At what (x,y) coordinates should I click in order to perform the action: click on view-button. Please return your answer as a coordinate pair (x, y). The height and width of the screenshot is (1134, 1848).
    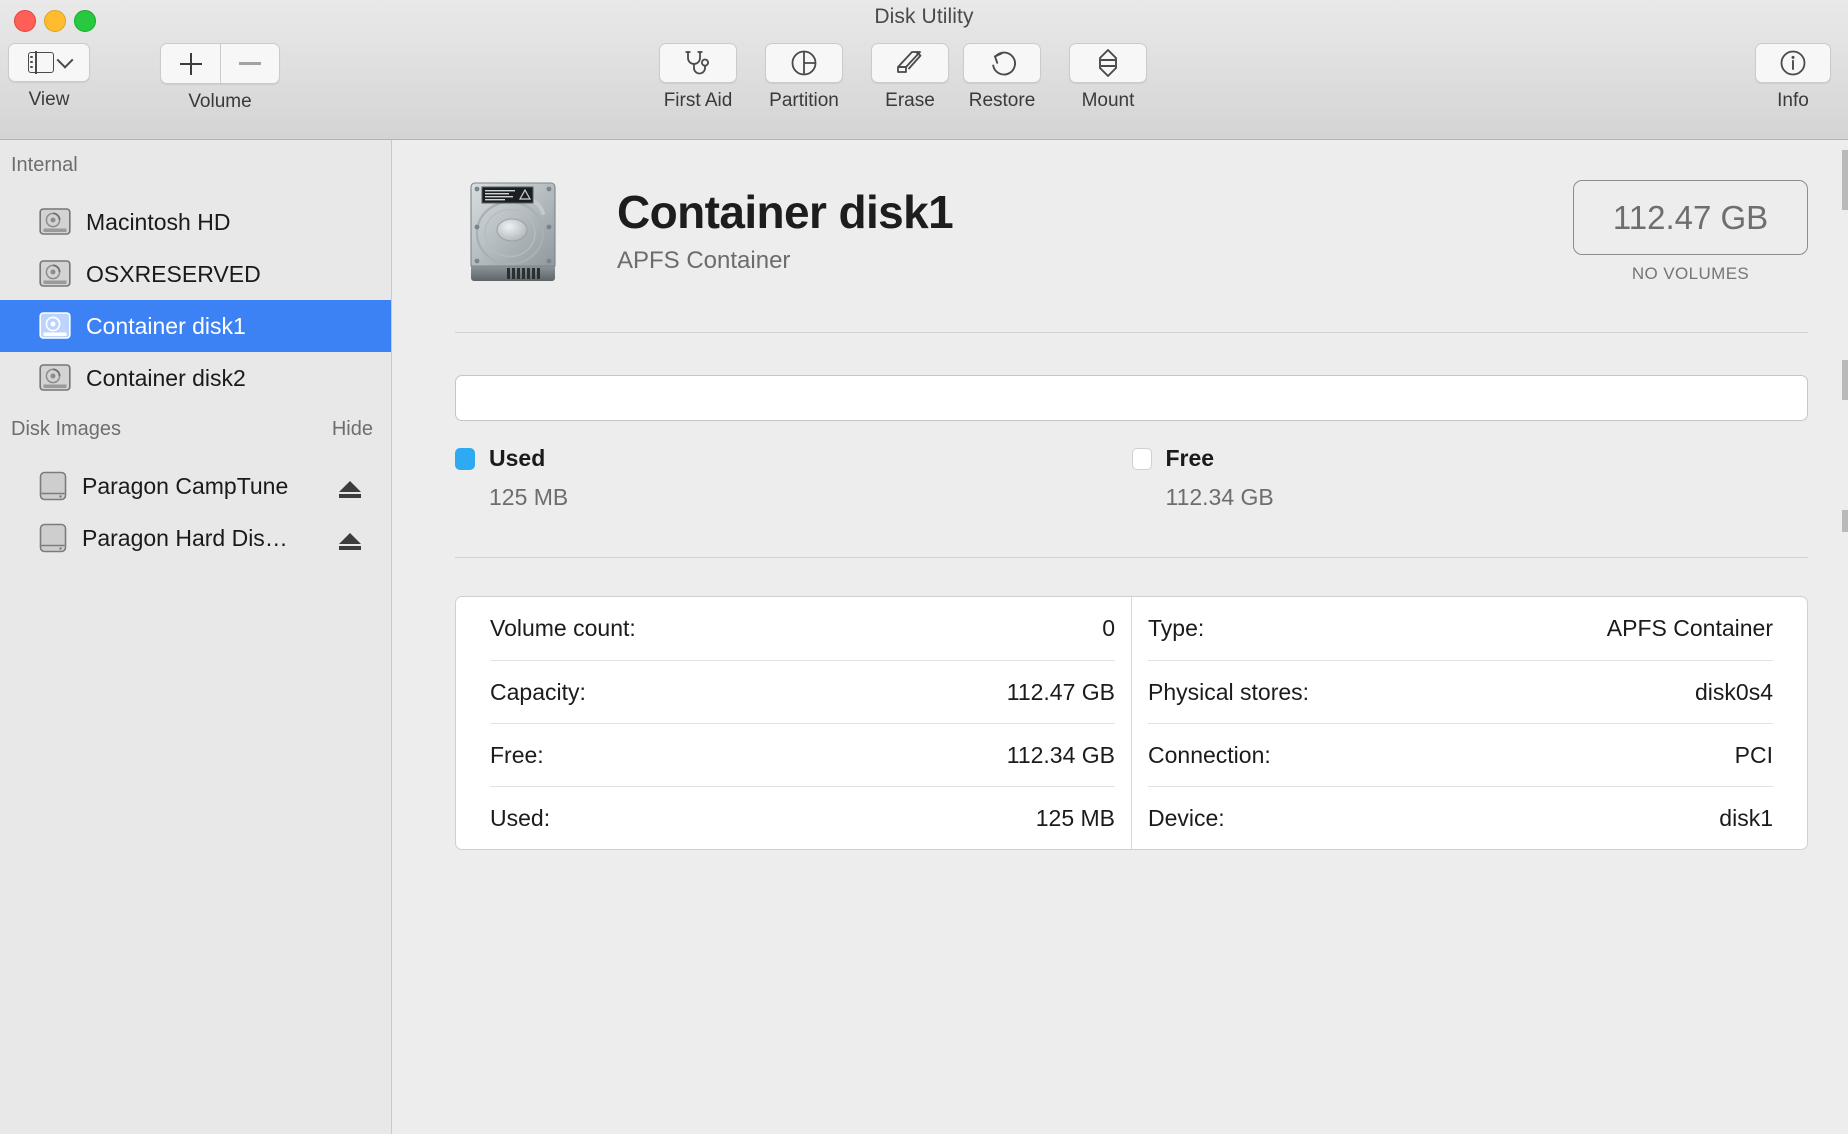
    Looking at the image, I should click on (49, 62).